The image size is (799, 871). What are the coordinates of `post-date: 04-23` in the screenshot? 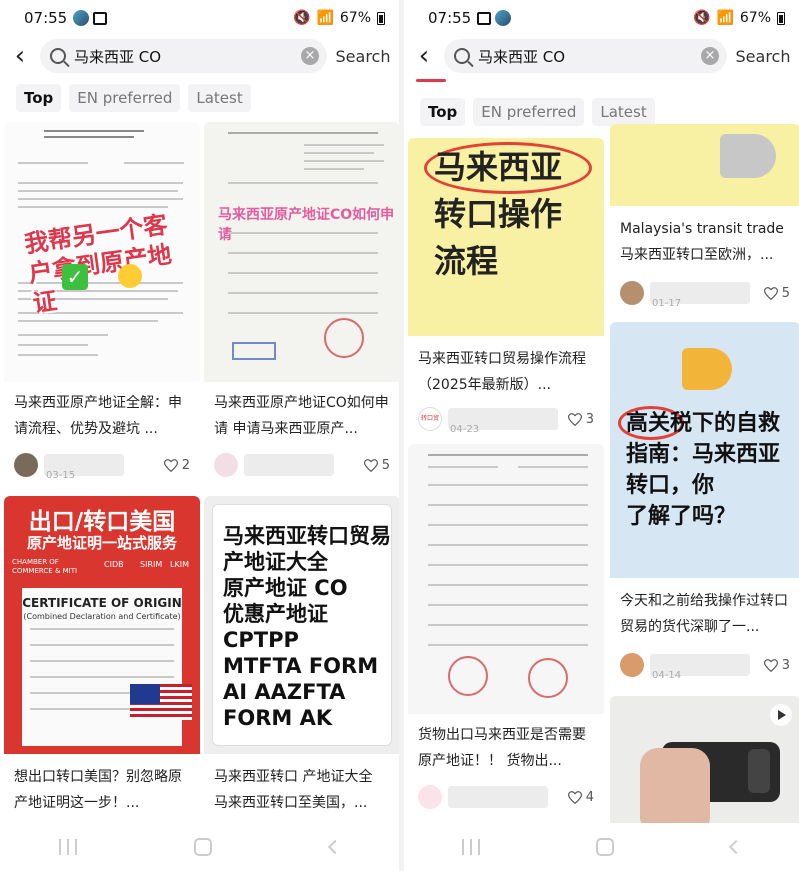 It's located at (465, 429).